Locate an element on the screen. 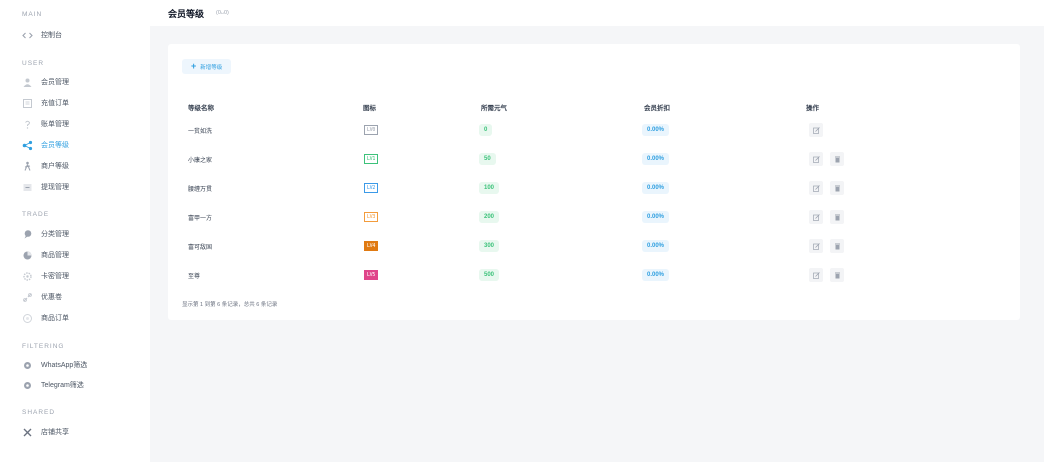  circle-icon is located at coordinates (27, 318).